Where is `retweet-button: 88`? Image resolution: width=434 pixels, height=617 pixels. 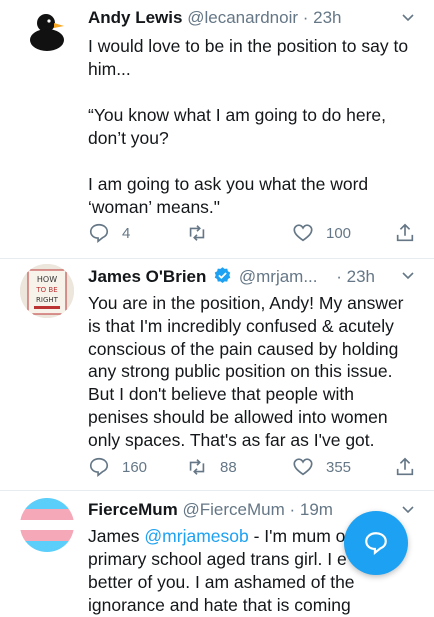
retweet-button: 88 is located at coordinates (211, 467).